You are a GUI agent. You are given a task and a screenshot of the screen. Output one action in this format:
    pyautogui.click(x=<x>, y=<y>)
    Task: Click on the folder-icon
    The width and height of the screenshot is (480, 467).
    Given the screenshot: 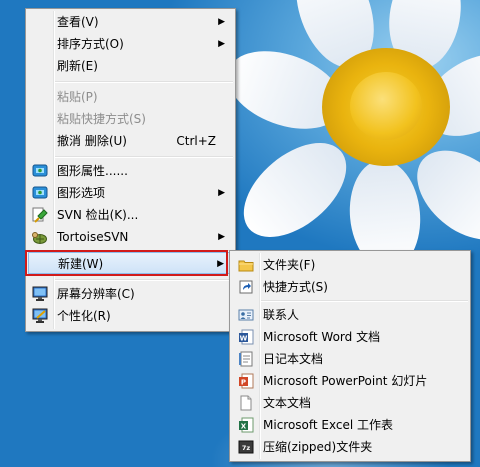 What is the action you would take?
    pyautogui.click(x=246, y=265)
    